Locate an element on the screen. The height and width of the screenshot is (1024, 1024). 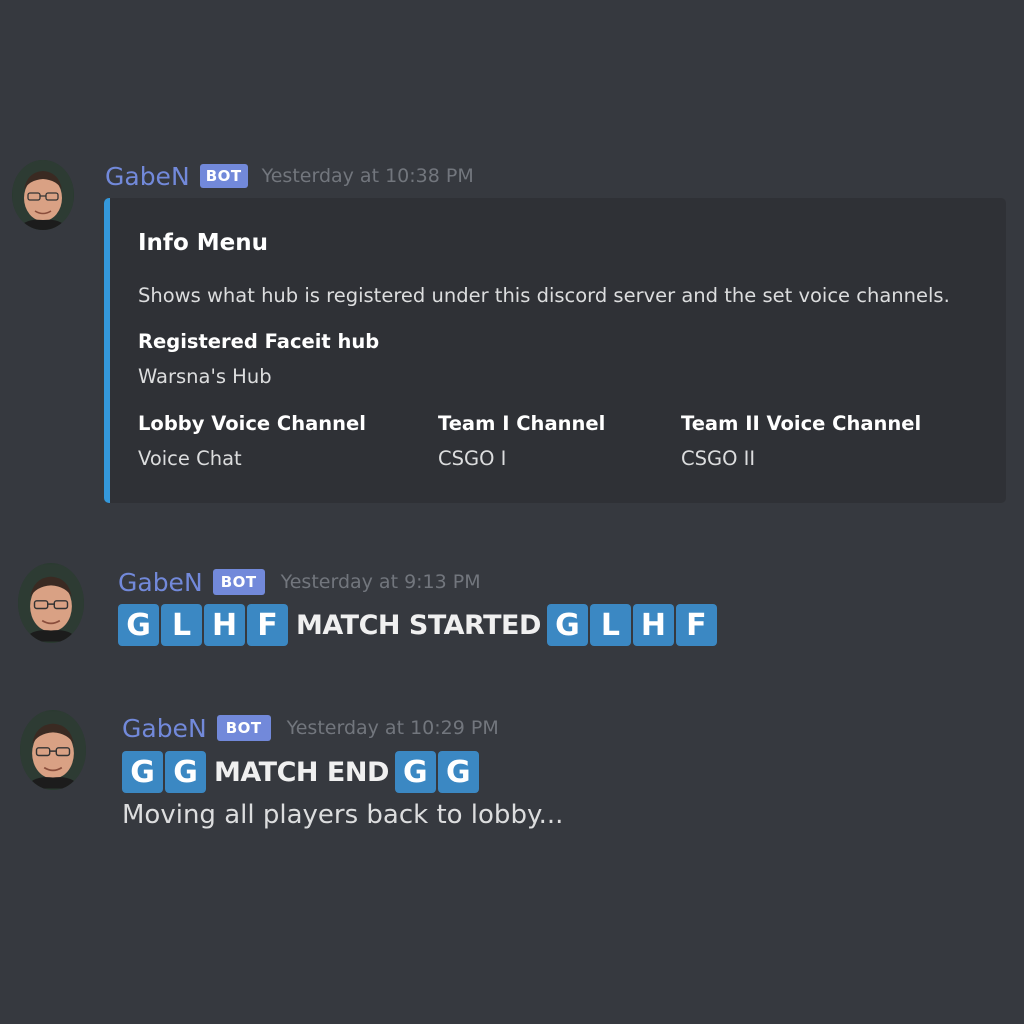
message-header: GabeN BOT Yesterday at 9:13 PM is located at coordinates (299, 582).